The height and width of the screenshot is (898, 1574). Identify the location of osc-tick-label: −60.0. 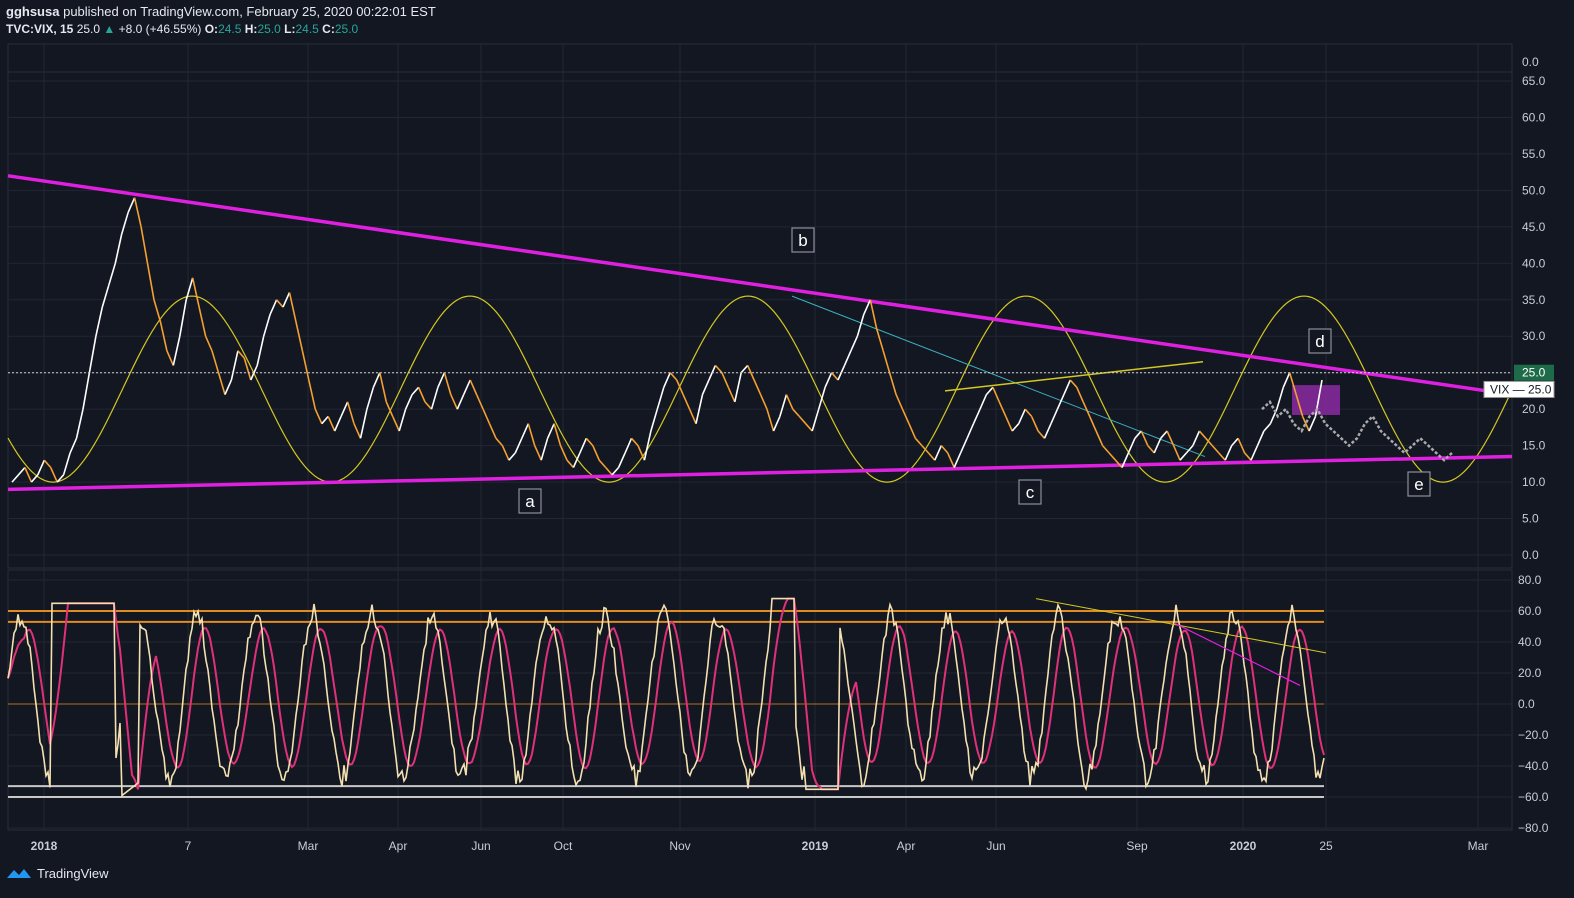
(1533, 797).